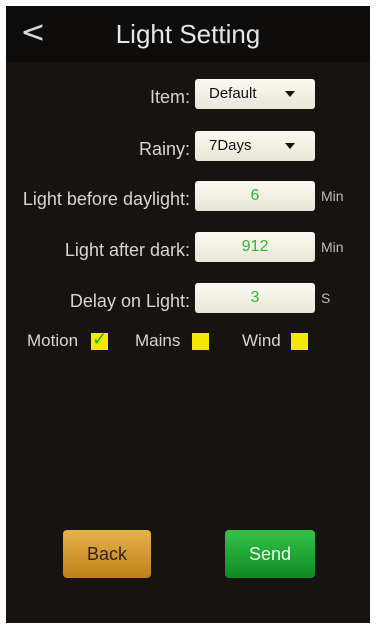 This screenshot has height=629, width=376. I want to click on delay-on-light-label: Delay on Light:, so click(129, 301).